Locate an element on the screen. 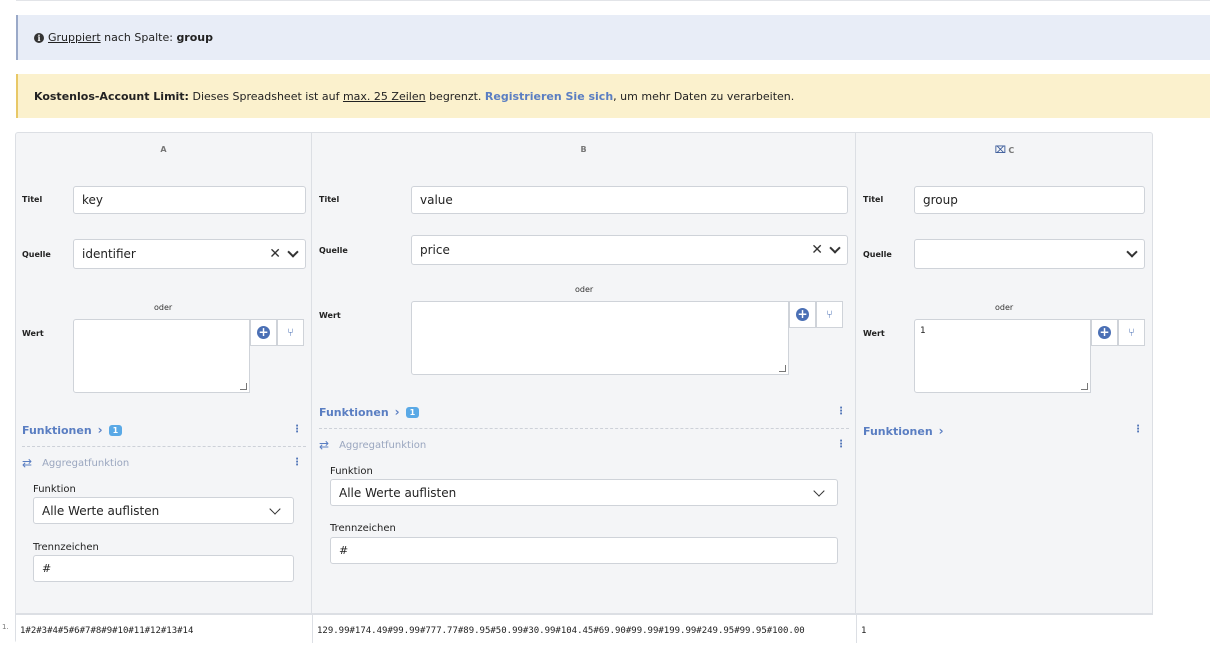 The width and height of the screenshot is (1210, 665). column-c-value-text: 1 is located at coordinates (923, 331).